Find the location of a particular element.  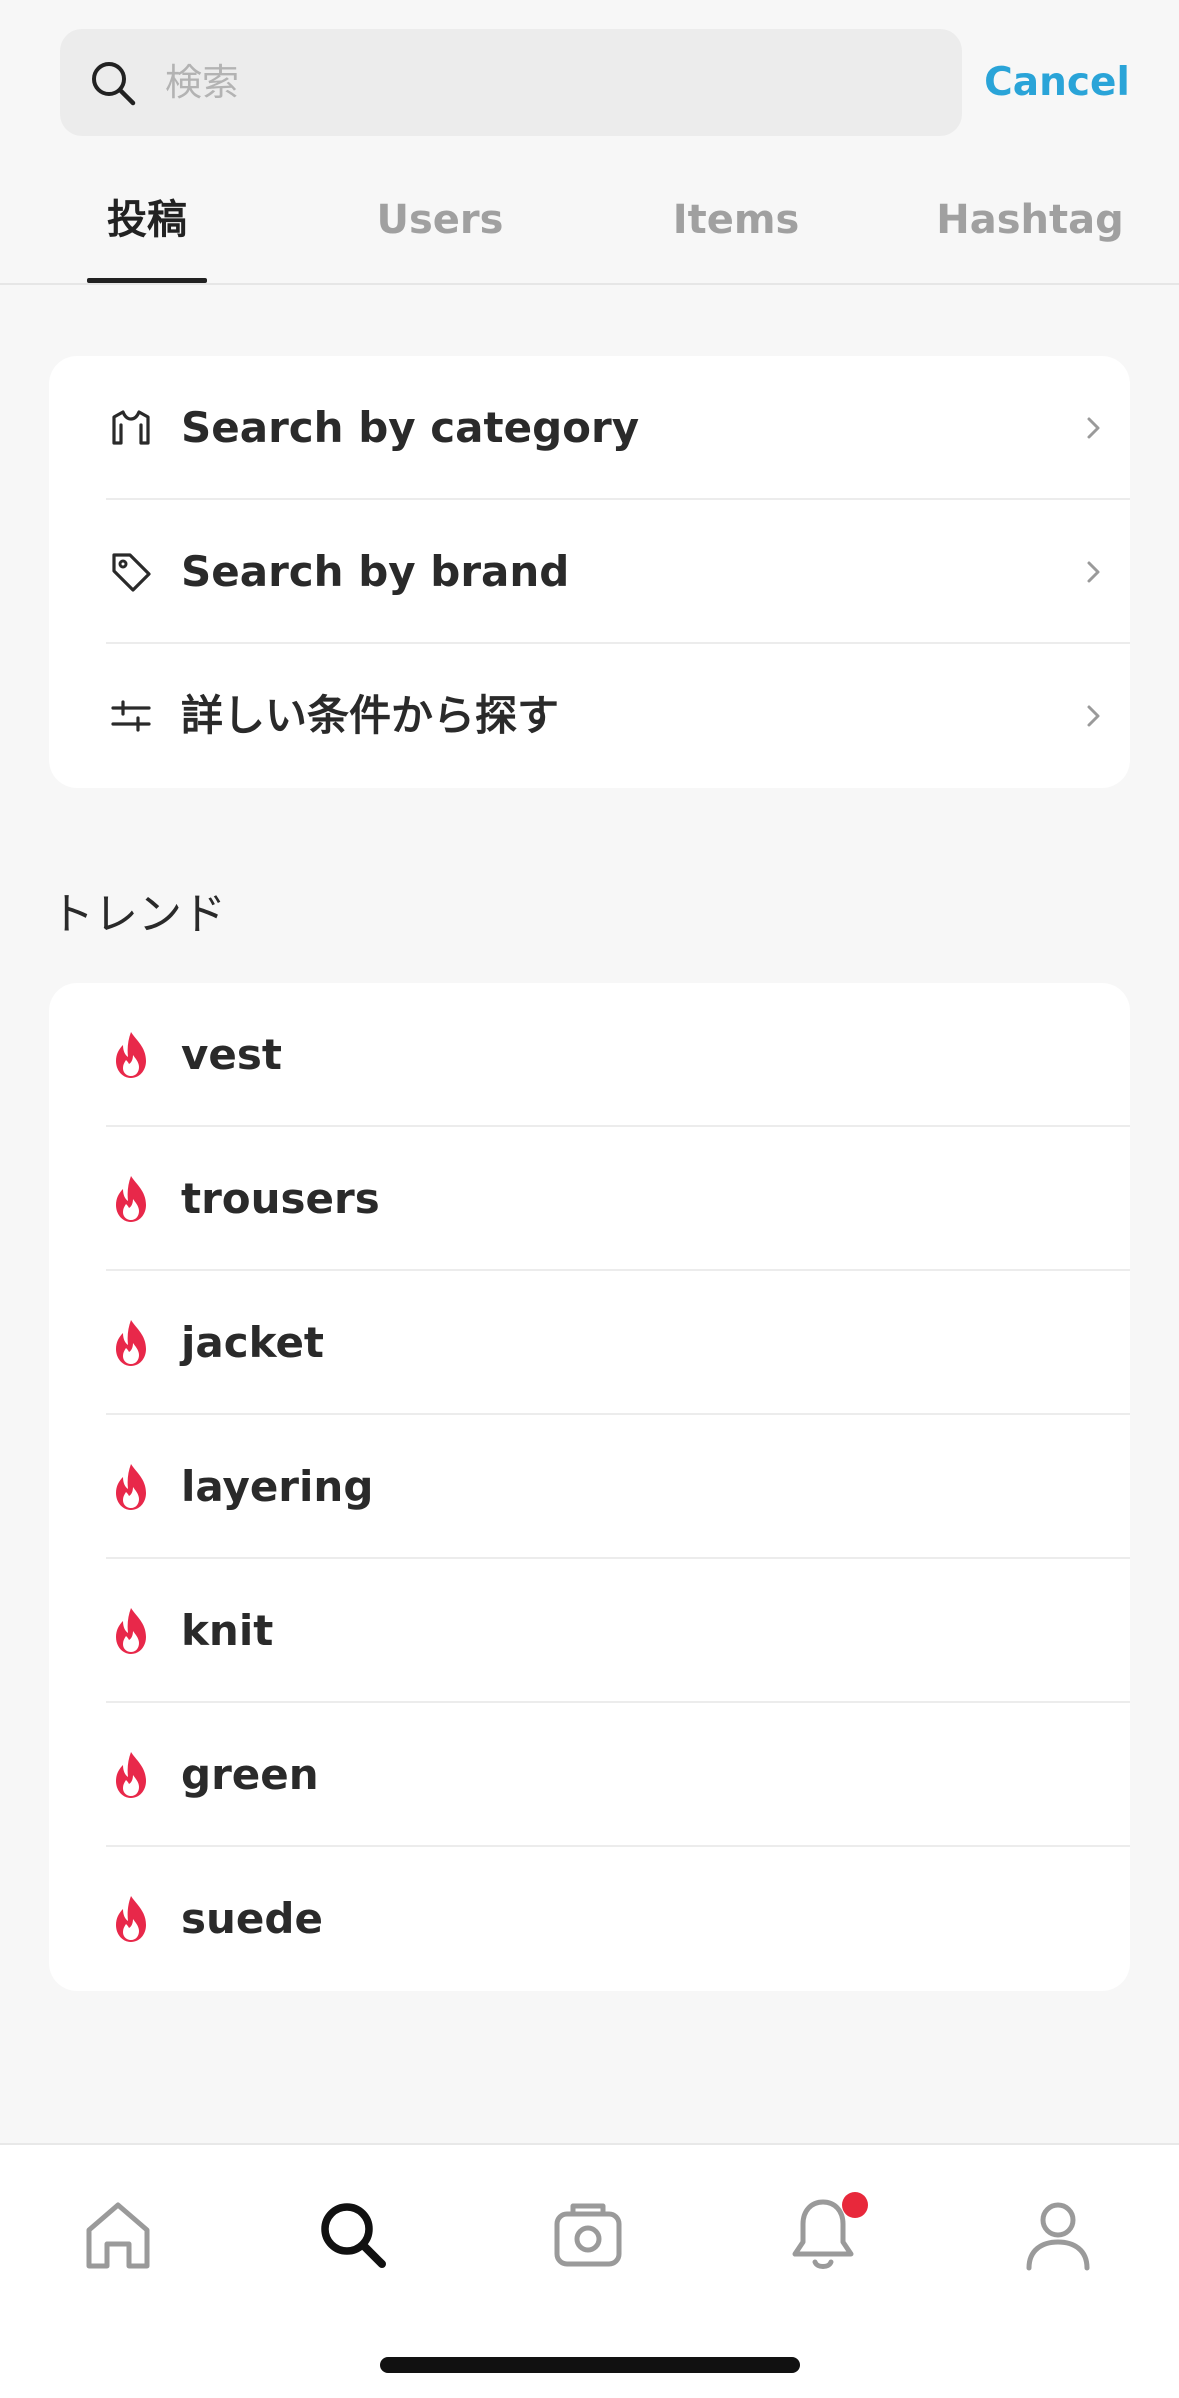

tab-bar: 投稿 Users Items Hashtag is located at coordinates (589, 230).